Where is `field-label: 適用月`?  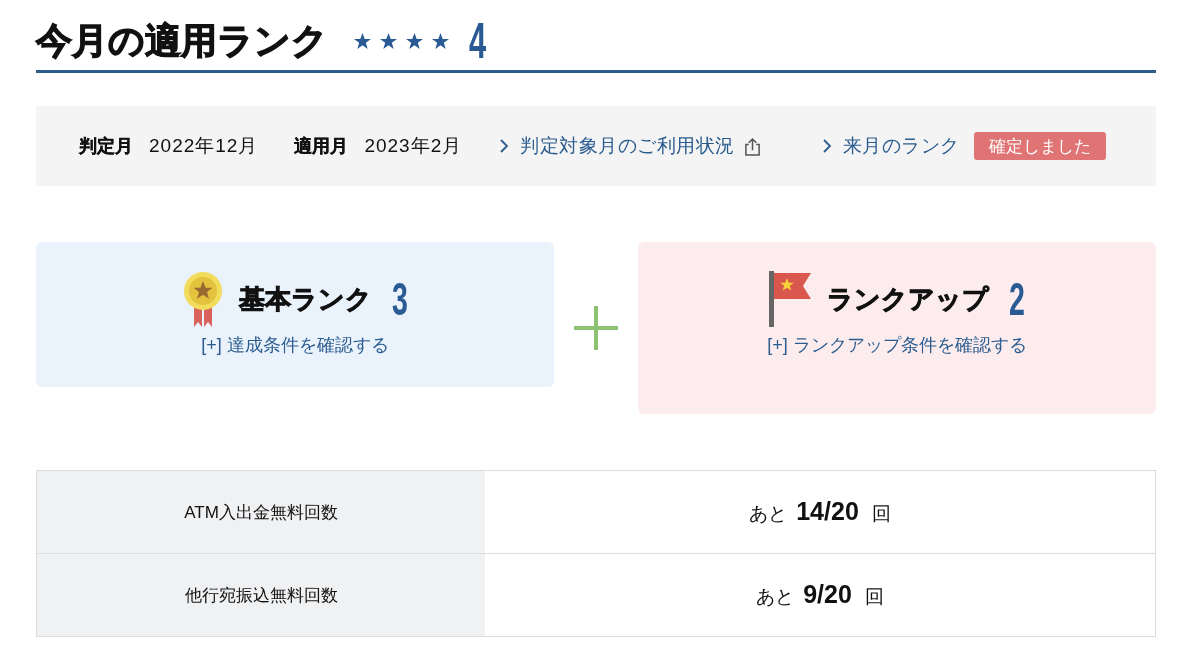
field-label: 適用月 is located at coordinates (321, 146).